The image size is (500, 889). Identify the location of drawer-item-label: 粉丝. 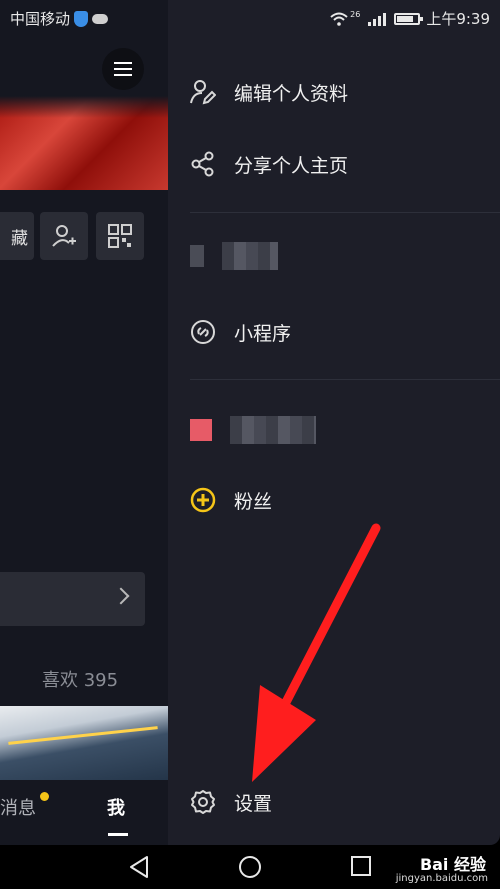
(253, 501).